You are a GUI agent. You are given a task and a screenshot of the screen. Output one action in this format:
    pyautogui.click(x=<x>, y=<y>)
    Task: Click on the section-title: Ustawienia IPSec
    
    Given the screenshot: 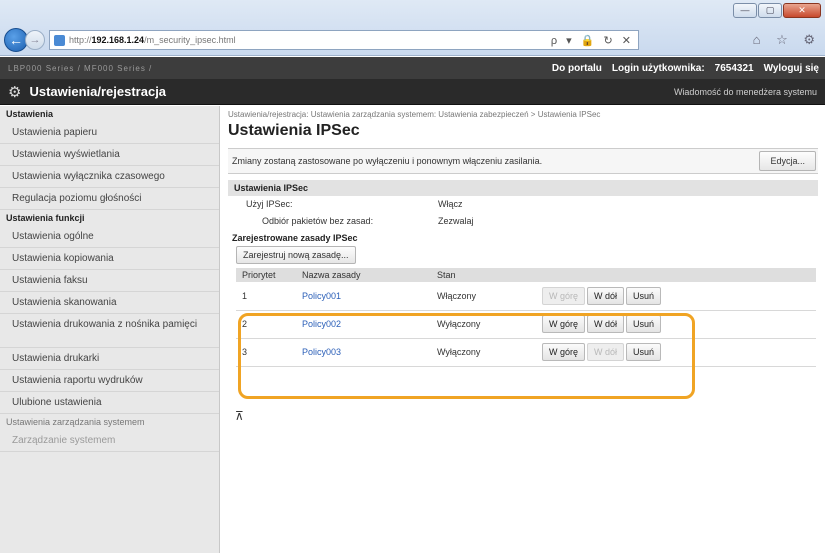 What is the action you would take?
    pyautogui.click(x=523, y=188)
    